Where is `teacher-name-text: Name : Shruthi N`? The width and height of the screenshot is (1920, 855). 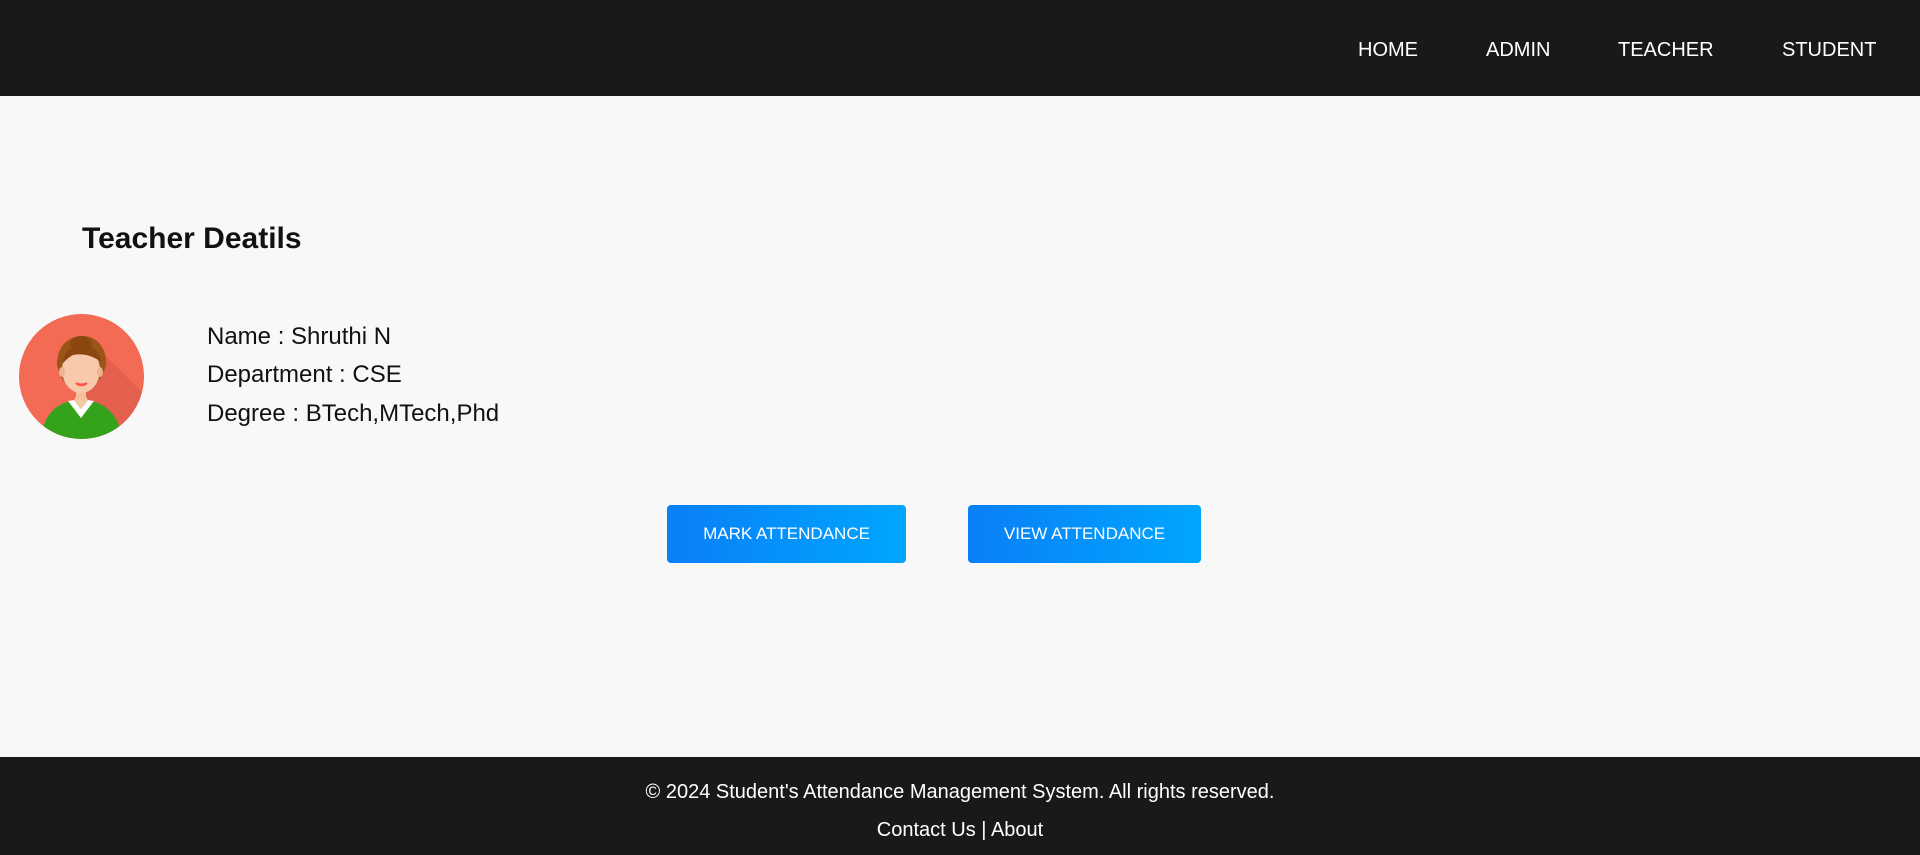 teacher-name-text: Name : Shruthi N is located at coordinates (299, 336).